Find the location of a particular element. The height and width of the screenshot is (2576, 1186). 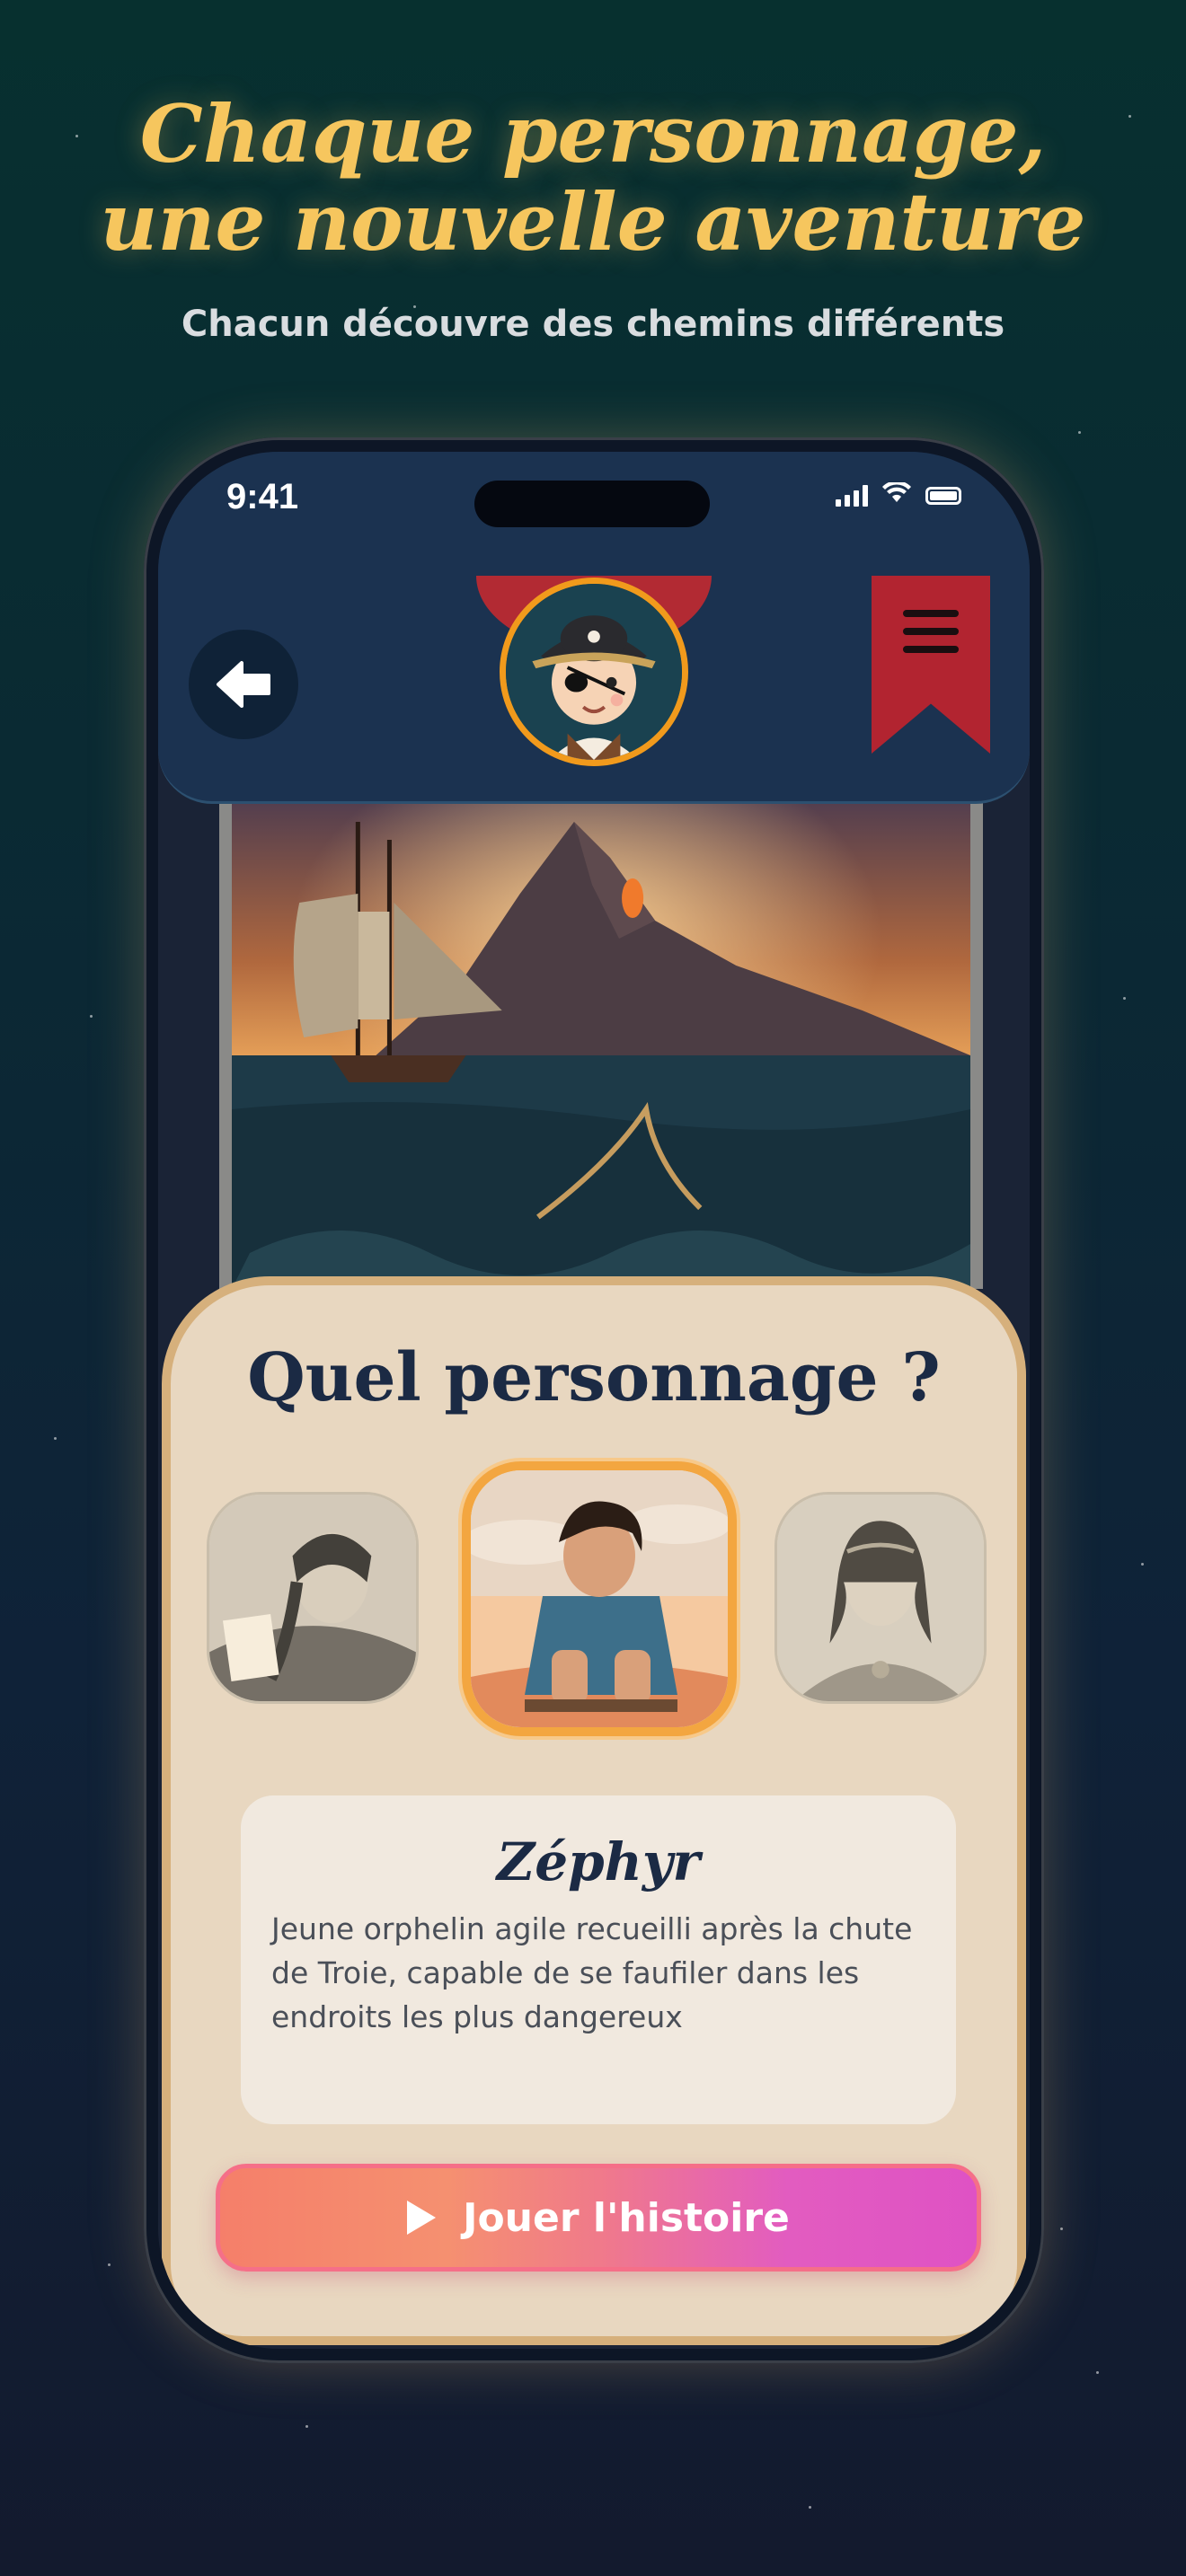

headline-line-1: Chaque personnage, is located at coordinates (593, 134).